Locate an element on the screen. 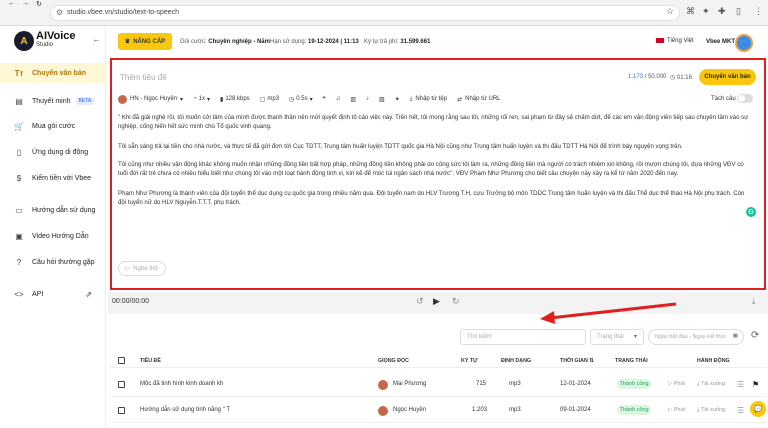 The image size is (768, 428). col-chars: KÝ TỰ is located at coordinates (469, 361).